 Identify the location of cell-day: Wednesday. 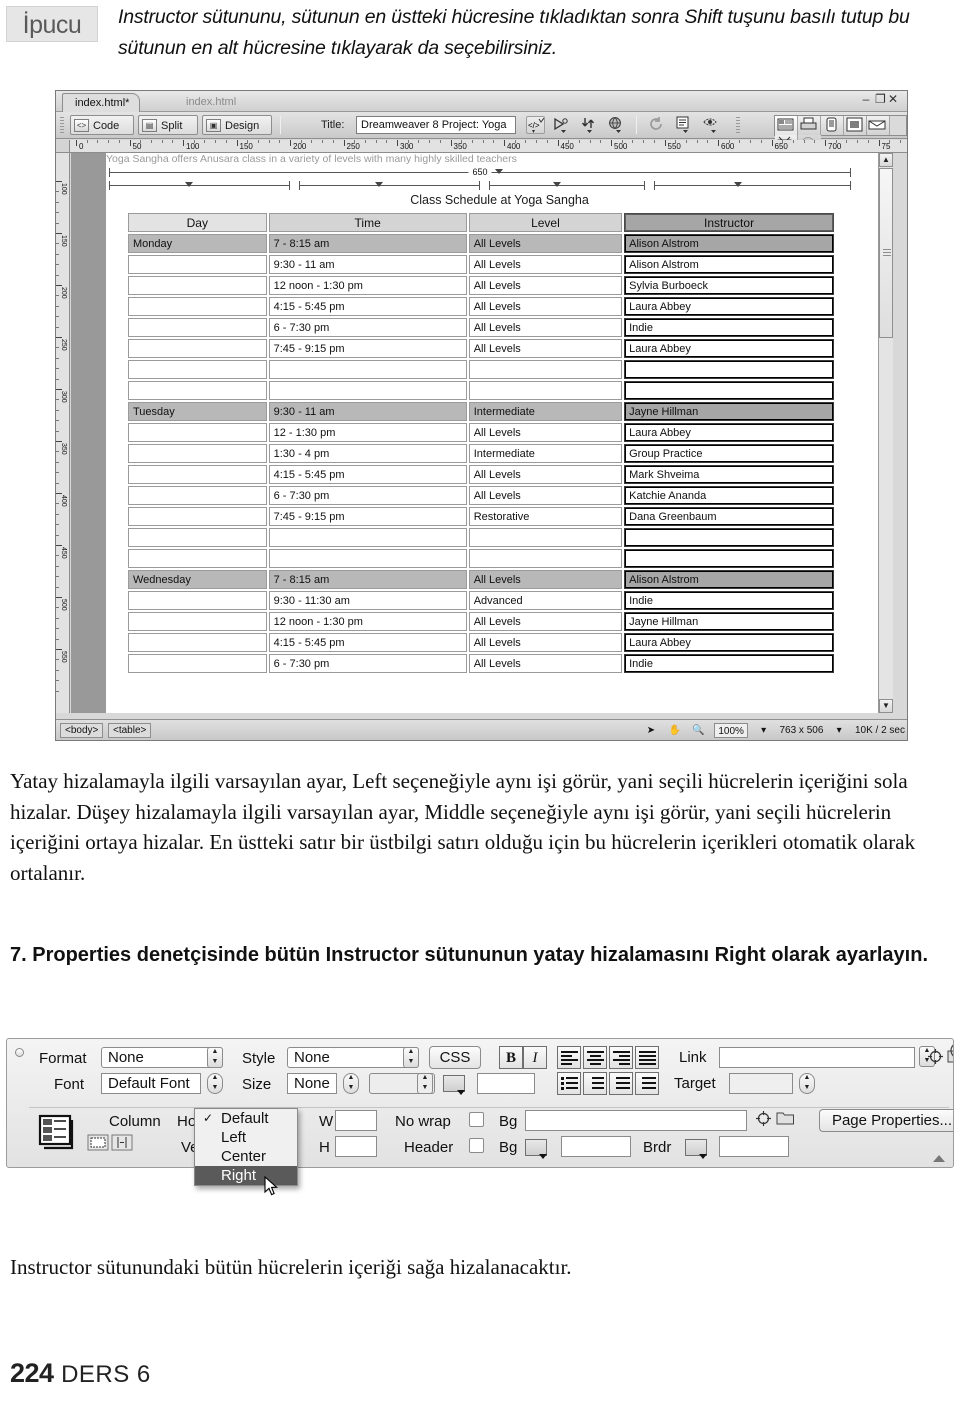
(197, 579).